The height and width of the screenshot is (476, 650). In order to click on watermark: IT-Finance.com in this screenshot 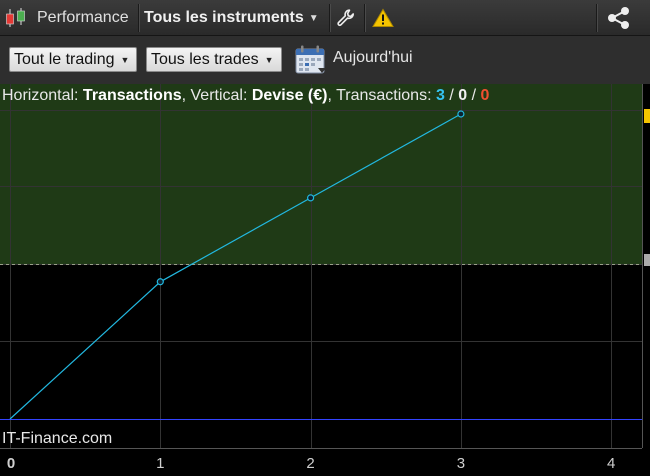, I will do `click(57, 438)`.